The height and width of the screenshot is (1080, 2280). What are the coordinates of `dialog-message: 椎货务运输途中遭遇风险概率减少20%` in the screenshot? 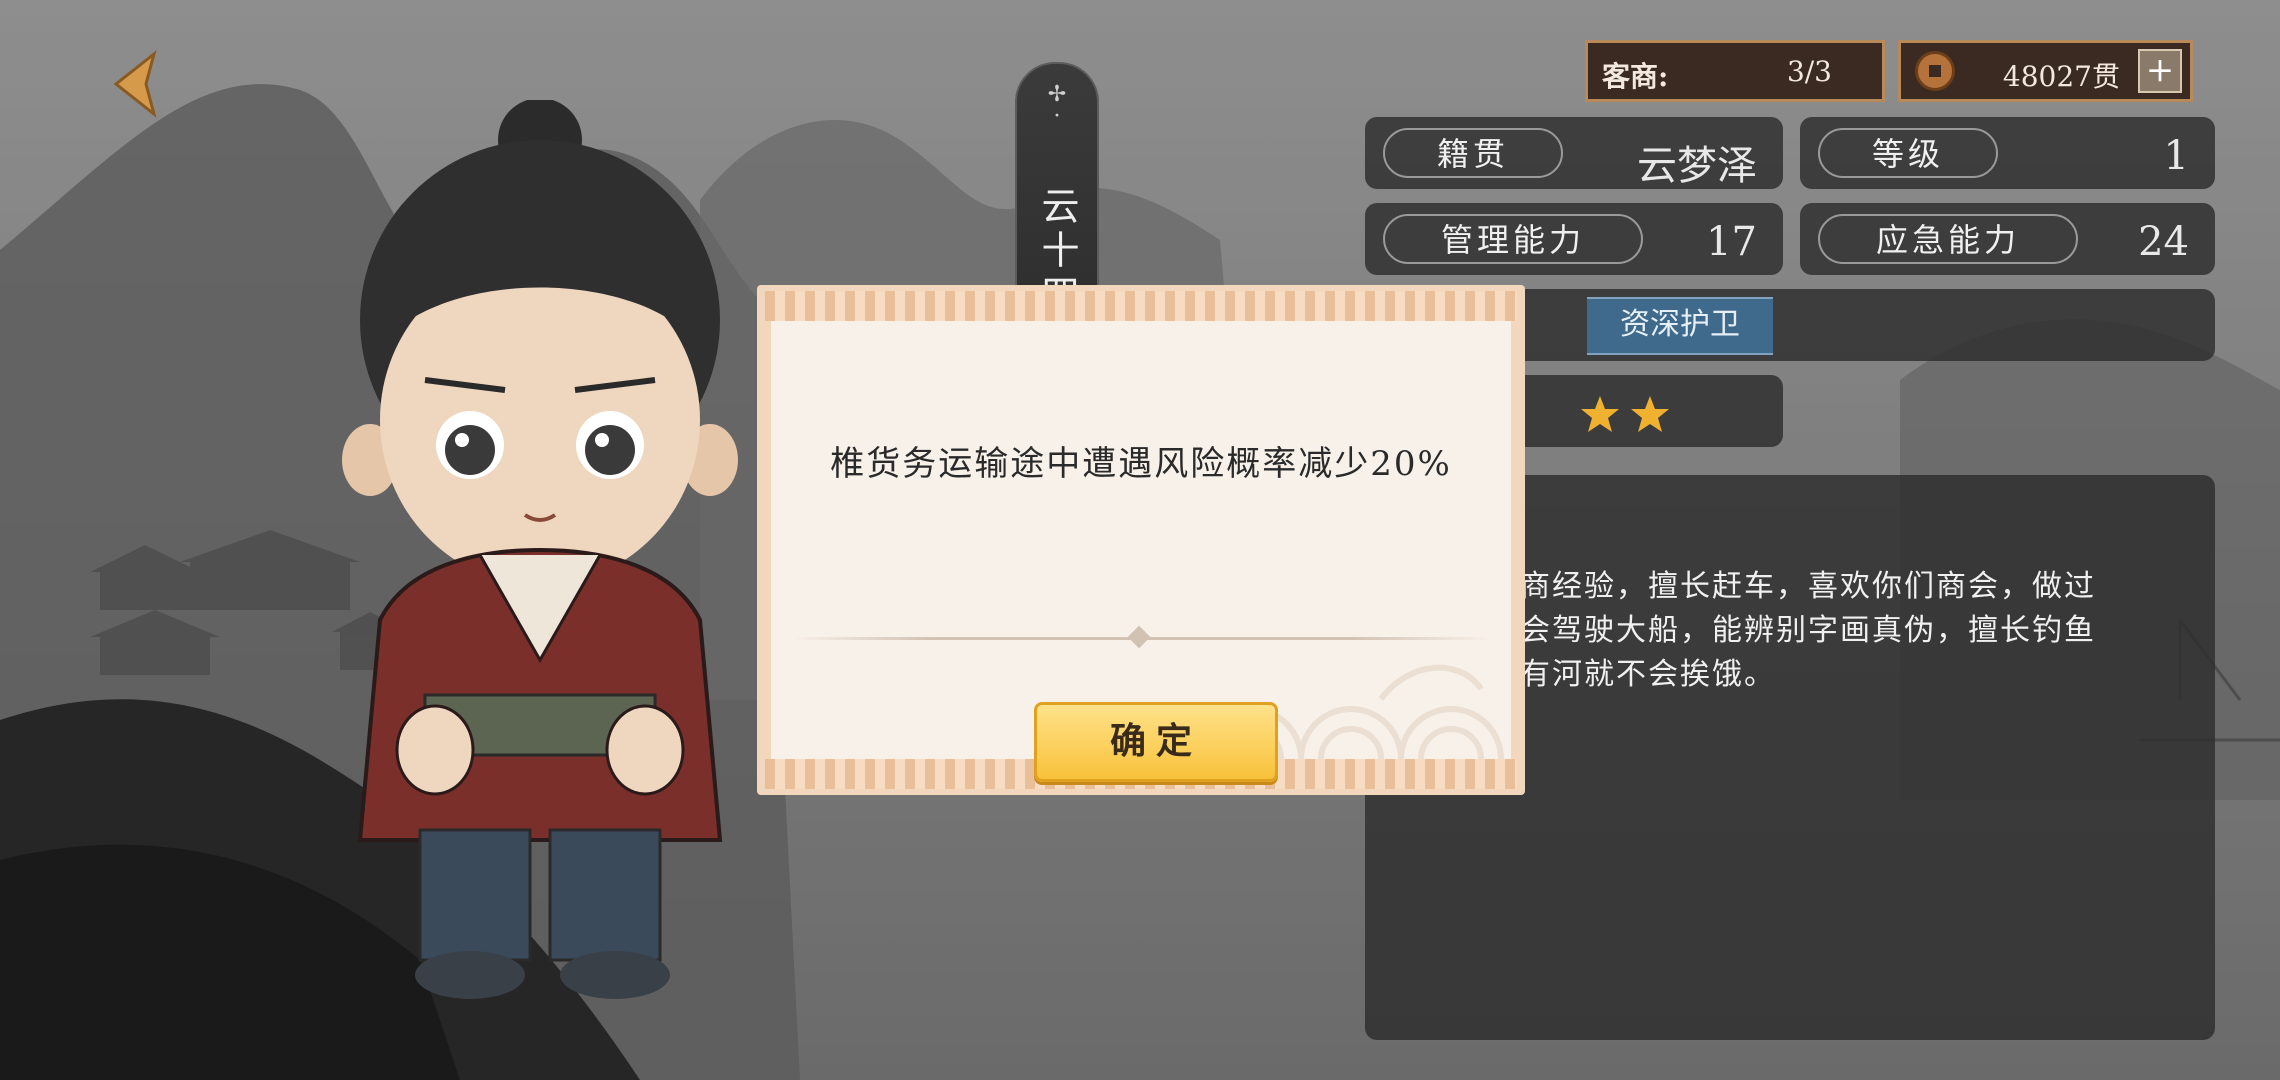 It's located at (1141, 464).